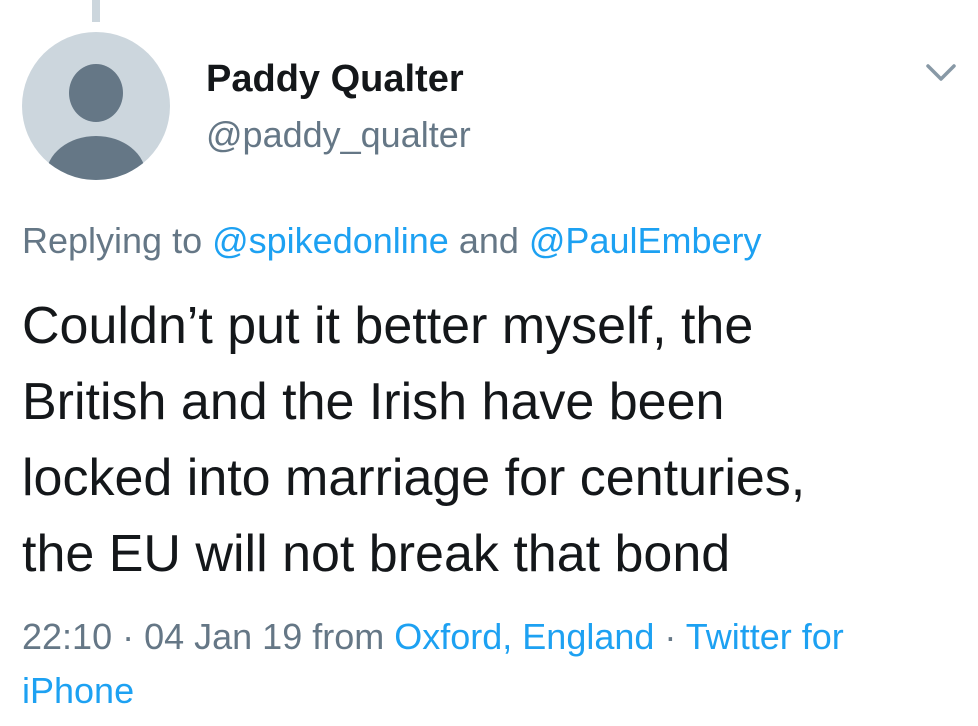 Image resolution: width=978 pixels, height=726 pixels. What do you see at coordinates (645, 240) in the screenshot?
I see `reply-mention-paulembery: @PaulEmbery` at bounding box center [645, 240].